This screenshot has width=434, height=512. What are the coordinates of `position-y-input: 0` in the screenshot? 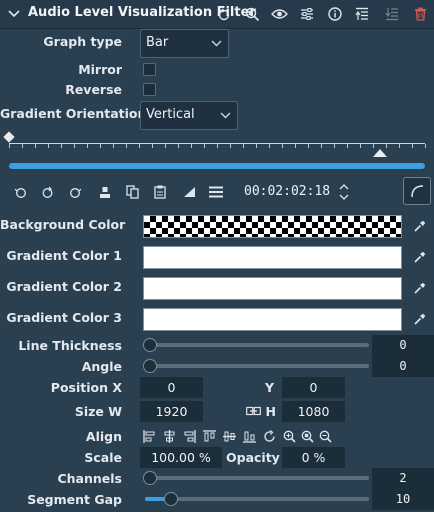 It's located at (313, 387).